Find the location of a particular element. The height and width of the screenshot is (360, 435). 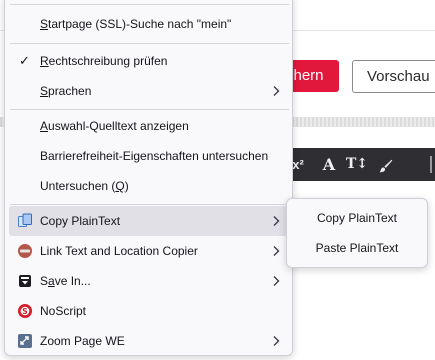

zoom-page-icon is located at coordinates (25, 341).